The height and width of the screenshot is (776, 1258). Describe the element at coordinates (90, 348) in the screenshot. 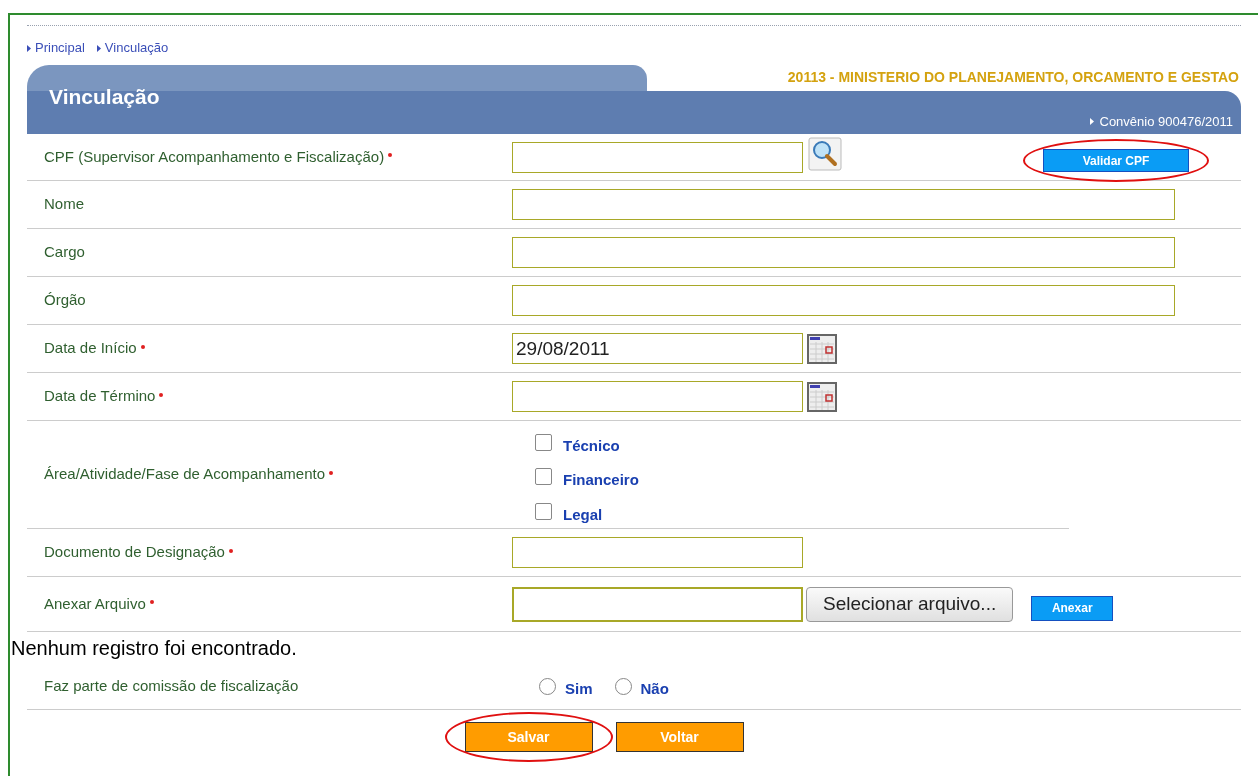

I see `field-label: Data de Início` at that location.